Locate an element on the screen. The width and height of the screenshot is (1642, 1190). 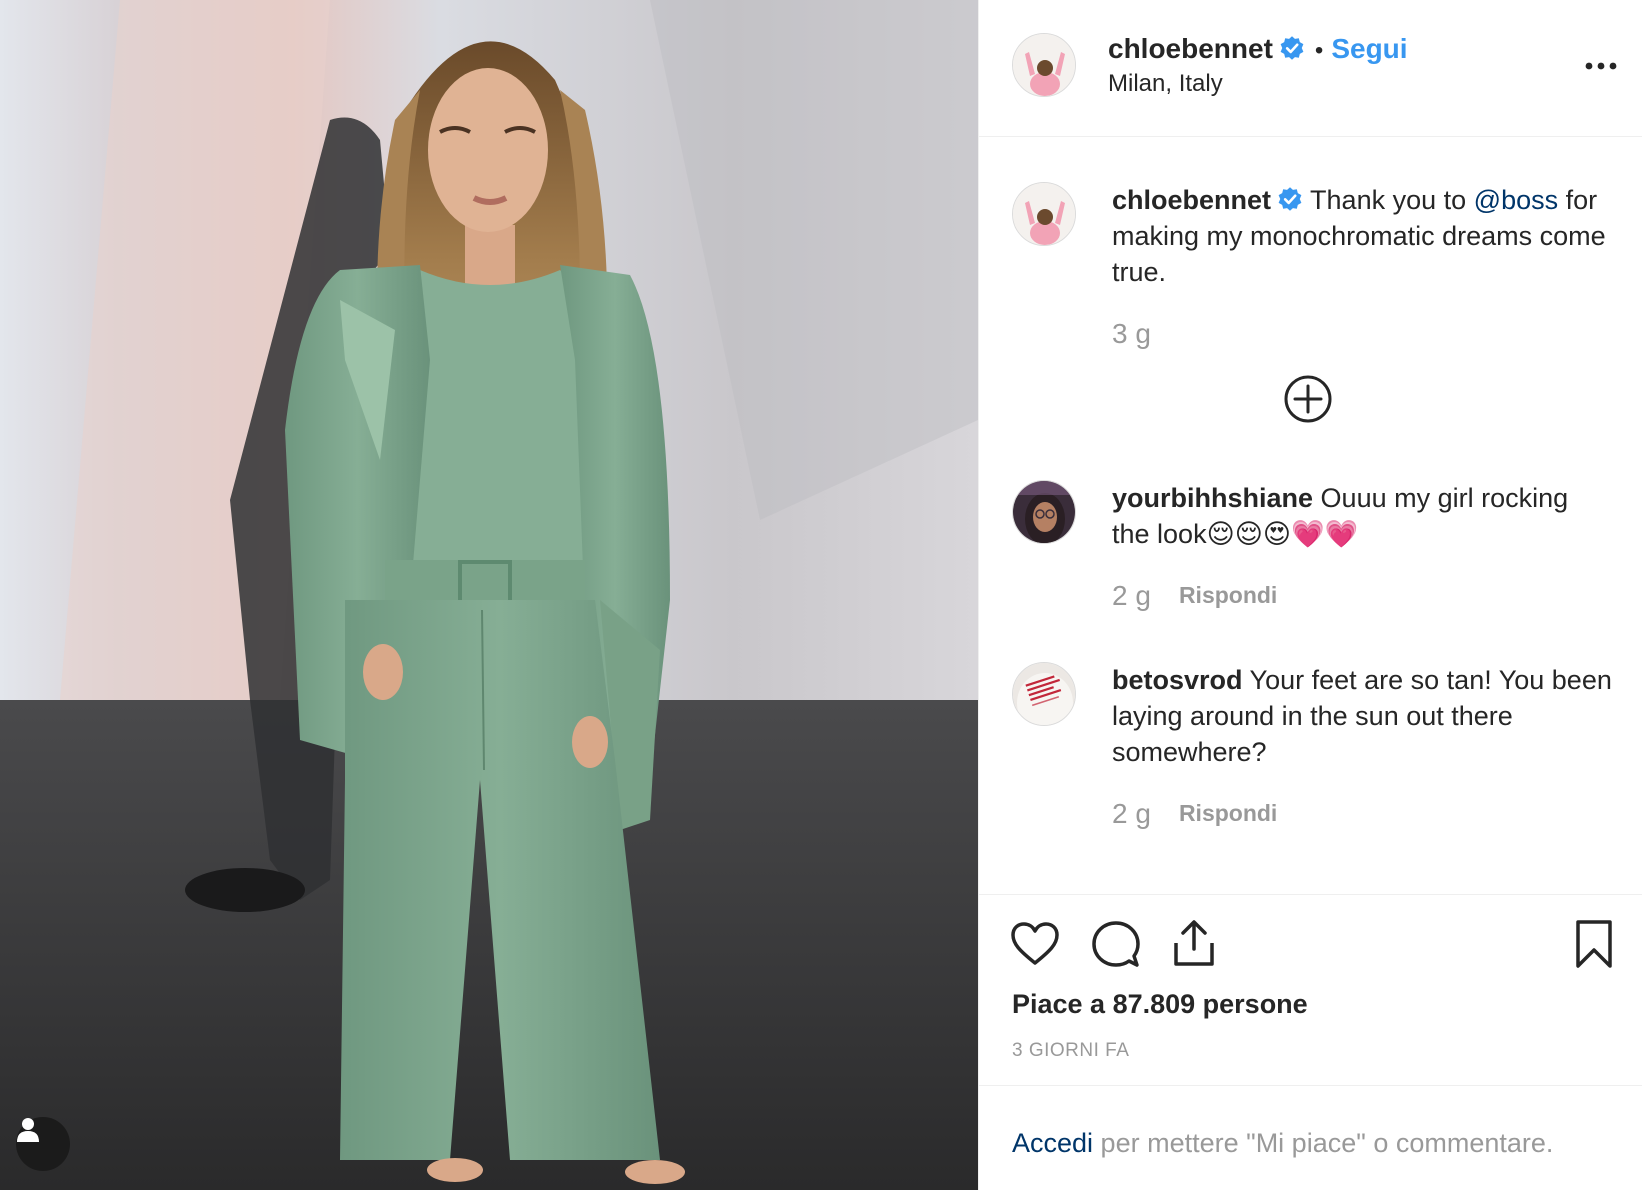
post-header: chloebennet • Segui Milan, Italy is located at coordinates (1310, 68).